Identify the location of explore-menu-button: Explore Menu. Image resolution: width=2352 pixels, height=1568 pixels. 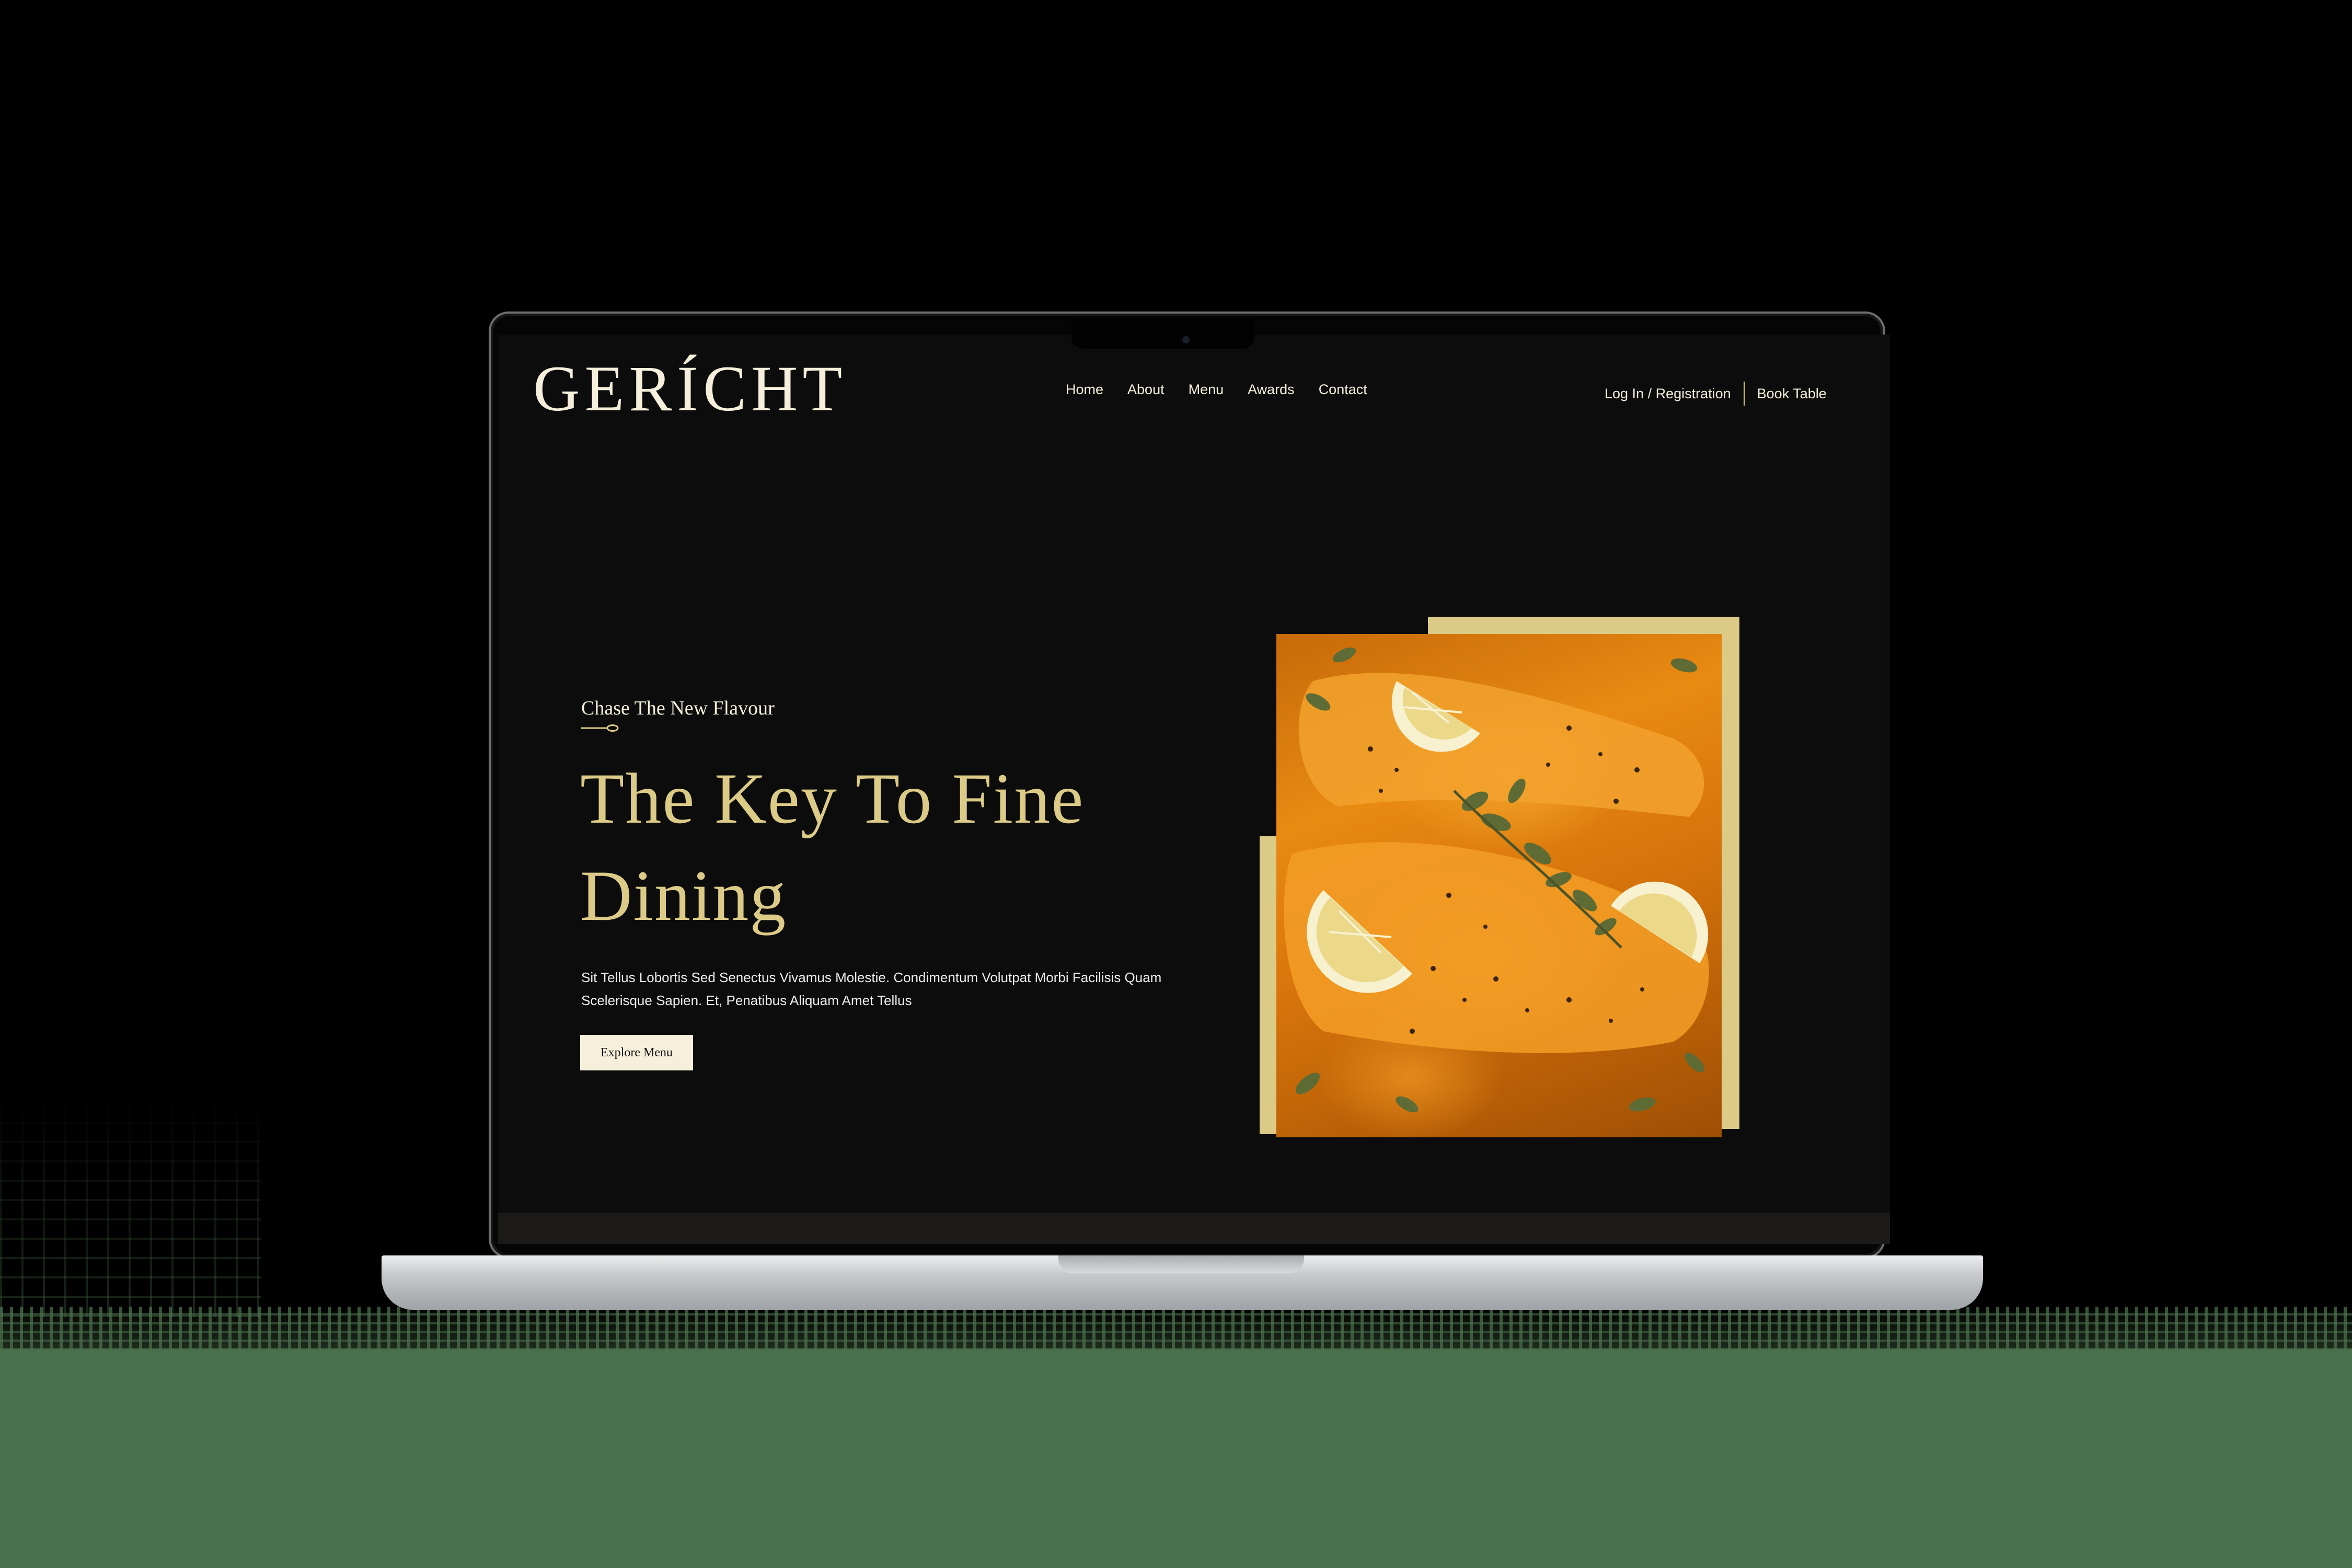
(636, 1052).